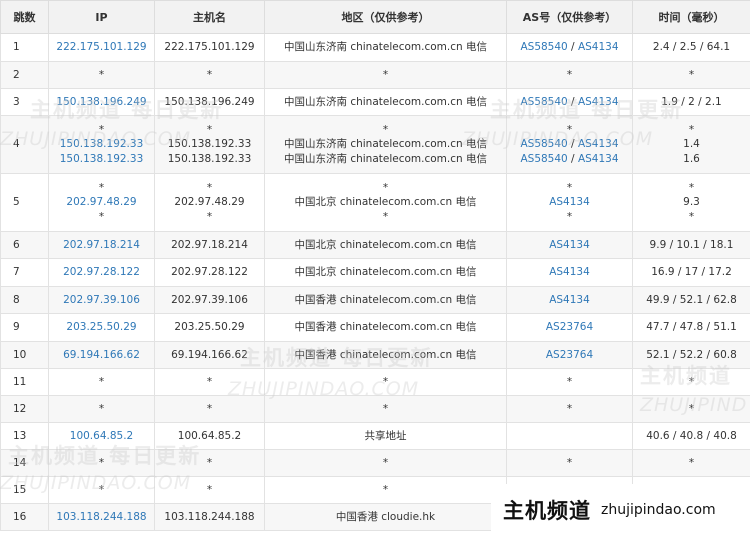 Image resolution: width=750 pixels, height=535 pixels. What do you see at coordinates (385, 327) in the screenshot?
I see `region-cell: 中国香港 chinatelecom.com.cn 电信` at bounding box center [385, 327].